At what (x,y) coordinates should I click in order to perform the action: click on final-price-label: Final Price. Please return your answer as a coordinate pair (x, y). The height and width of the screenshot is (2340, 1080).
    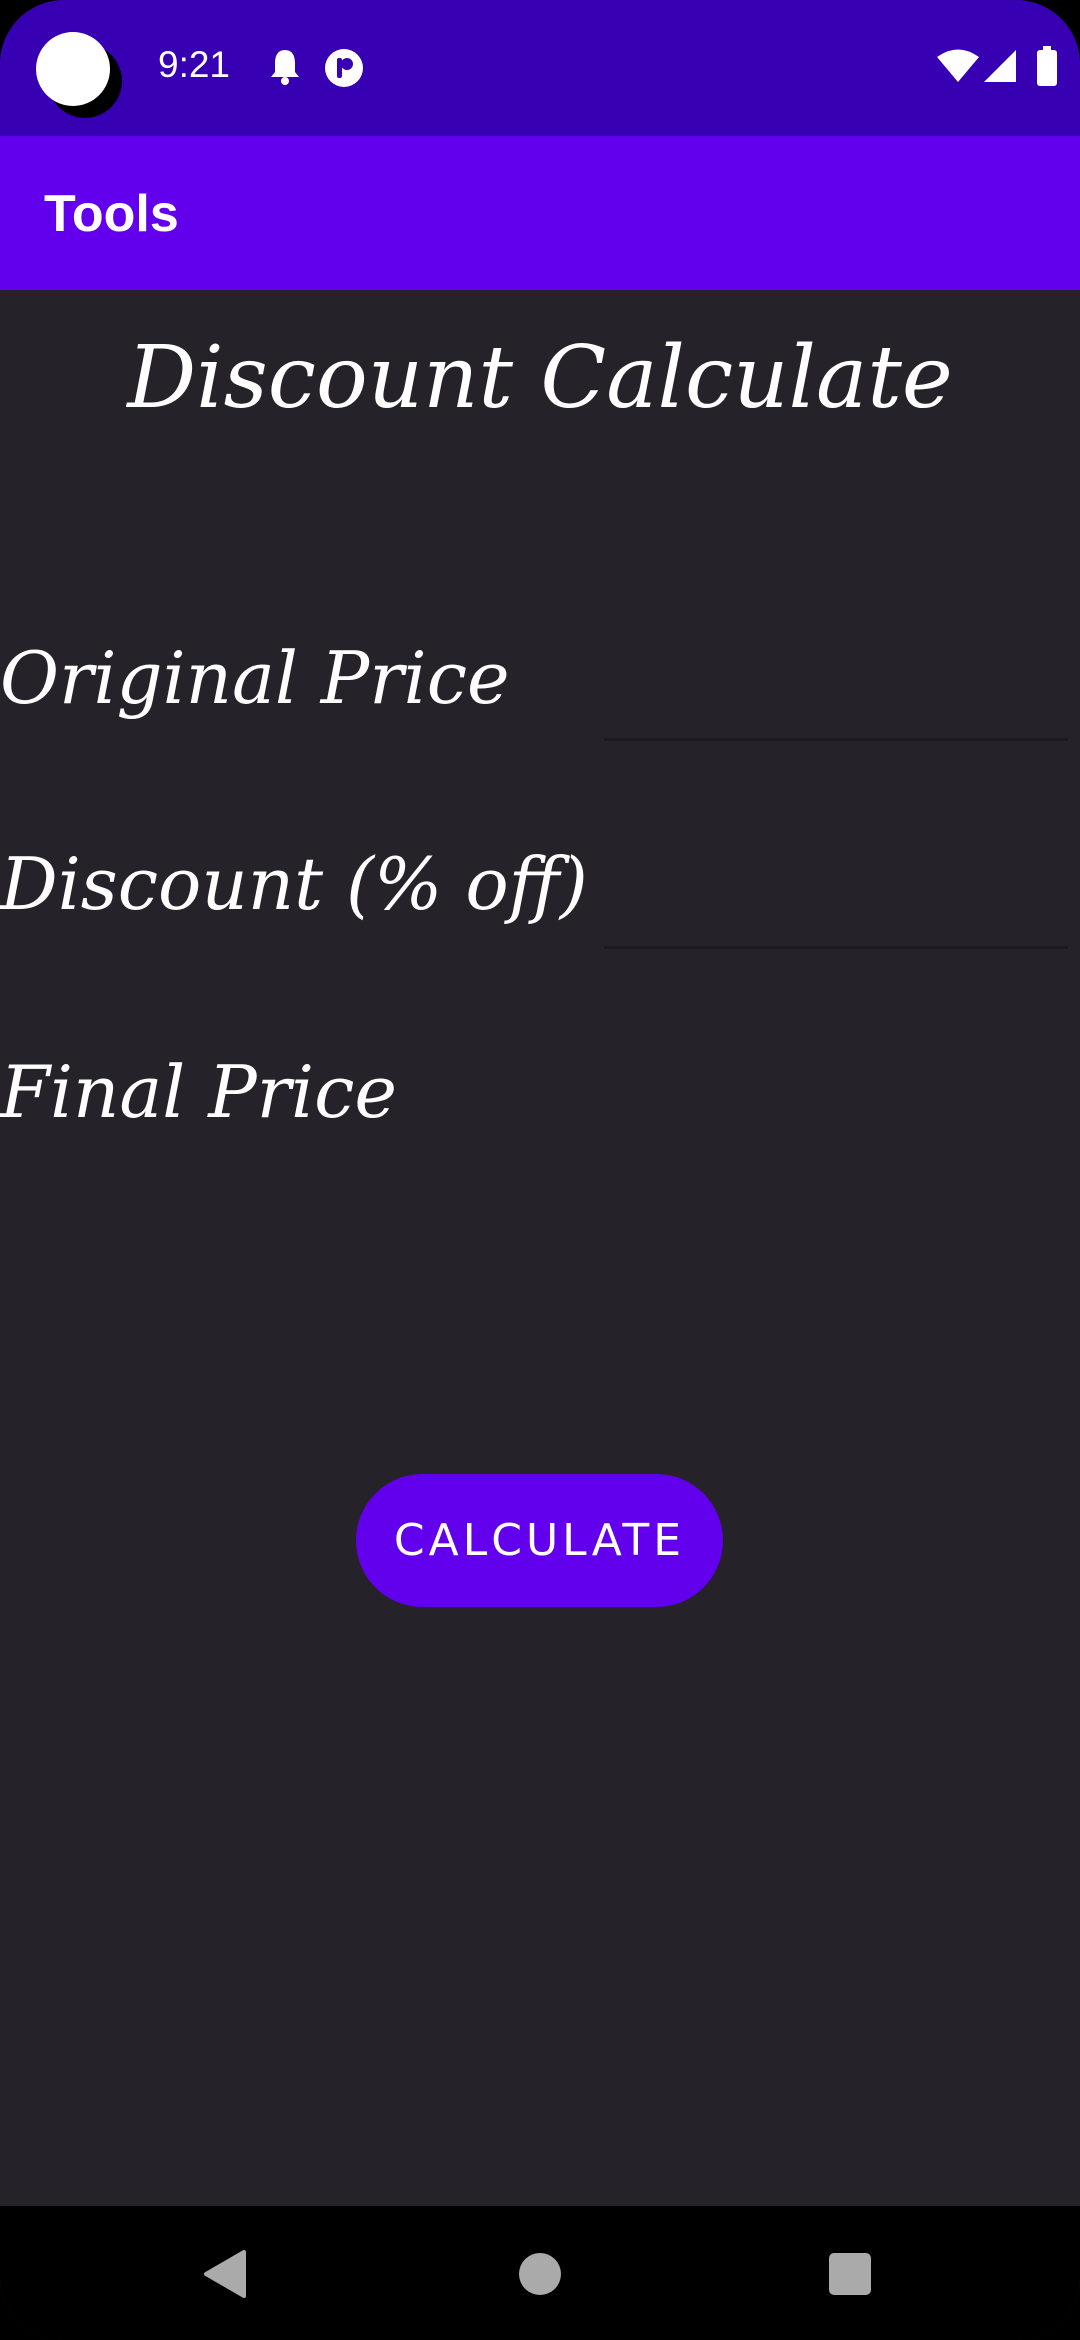
    Looking at the image, I should click on (199, 1092).